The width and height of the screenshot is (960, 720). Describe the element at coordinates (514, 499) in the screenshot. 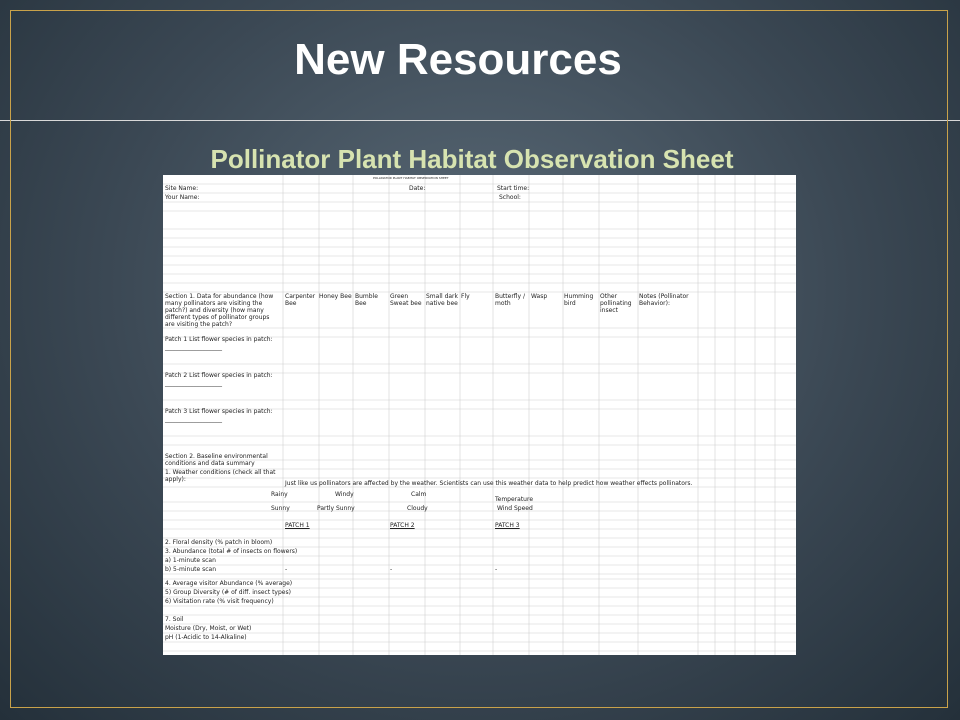

I see `temperature-label: Temperature` at that location.